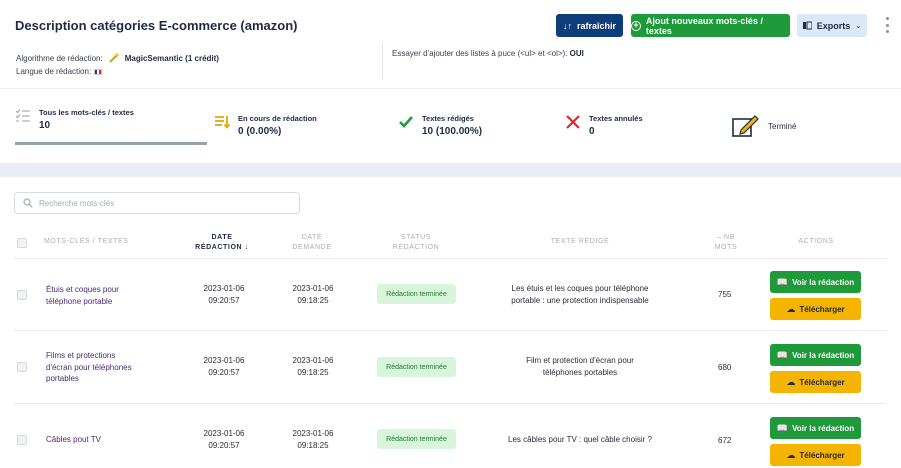  Describe the element at coordinates (111, 143) in the screenshot. I see `active-stat-indicator` at that location.